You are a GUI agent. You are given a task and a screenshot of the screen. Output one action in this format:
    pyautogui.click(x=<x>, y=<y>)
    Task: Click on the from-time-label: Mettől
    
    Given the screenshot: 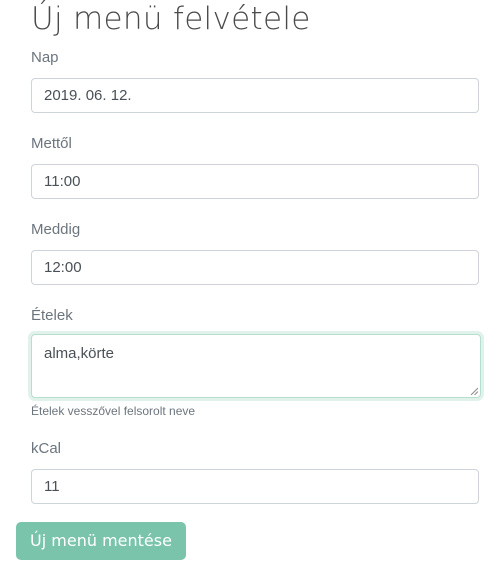 What is the action you would take?
    pyautogui.click(x=51, y=143)
    